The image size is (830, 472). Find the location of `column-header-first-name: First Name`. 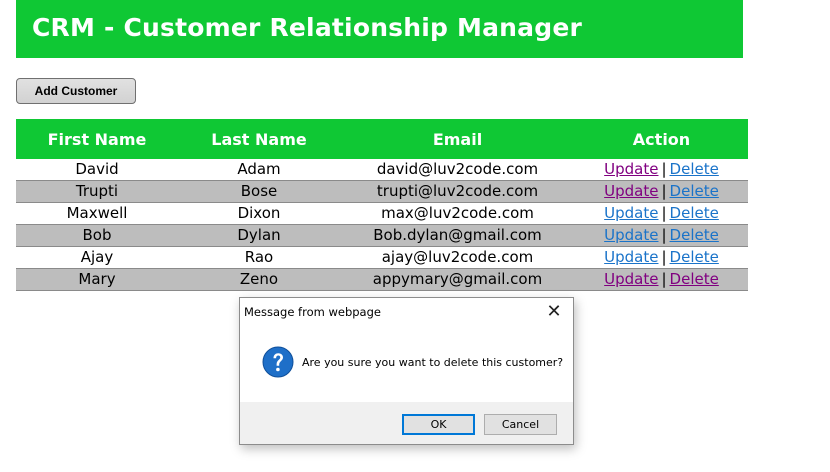

column-header-first-name: First Name is located at coordinates (97, 139).